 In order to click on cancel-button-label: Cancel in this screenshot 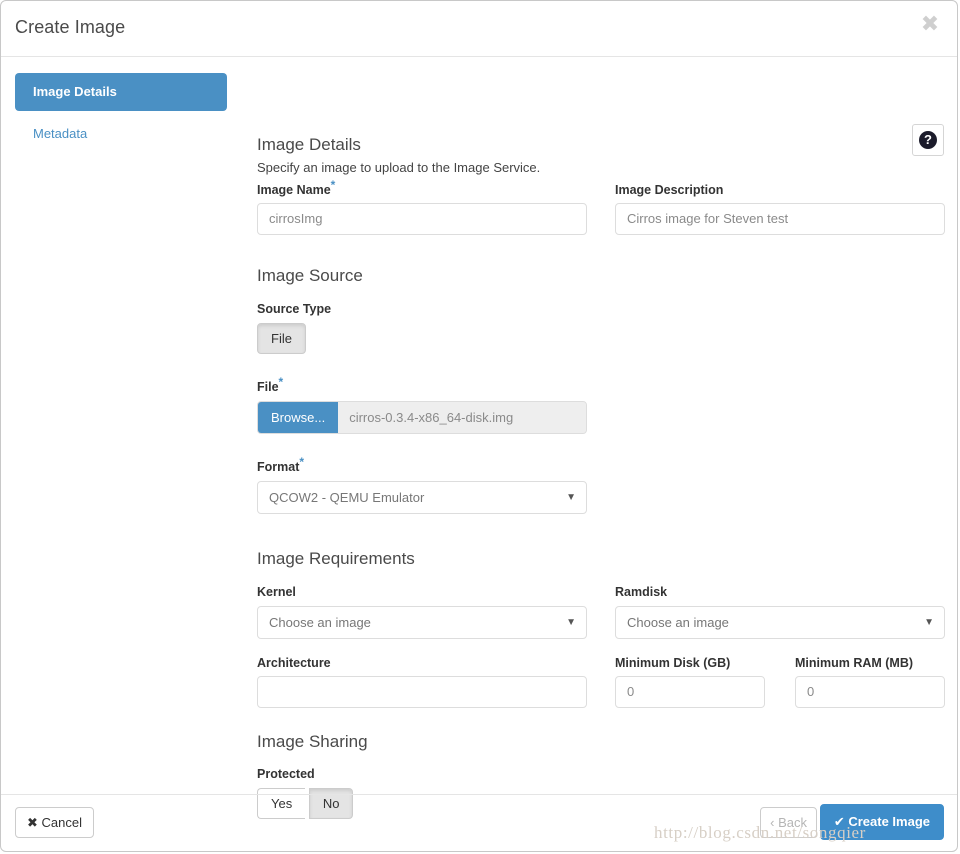, I will do `click(61, 822)`.